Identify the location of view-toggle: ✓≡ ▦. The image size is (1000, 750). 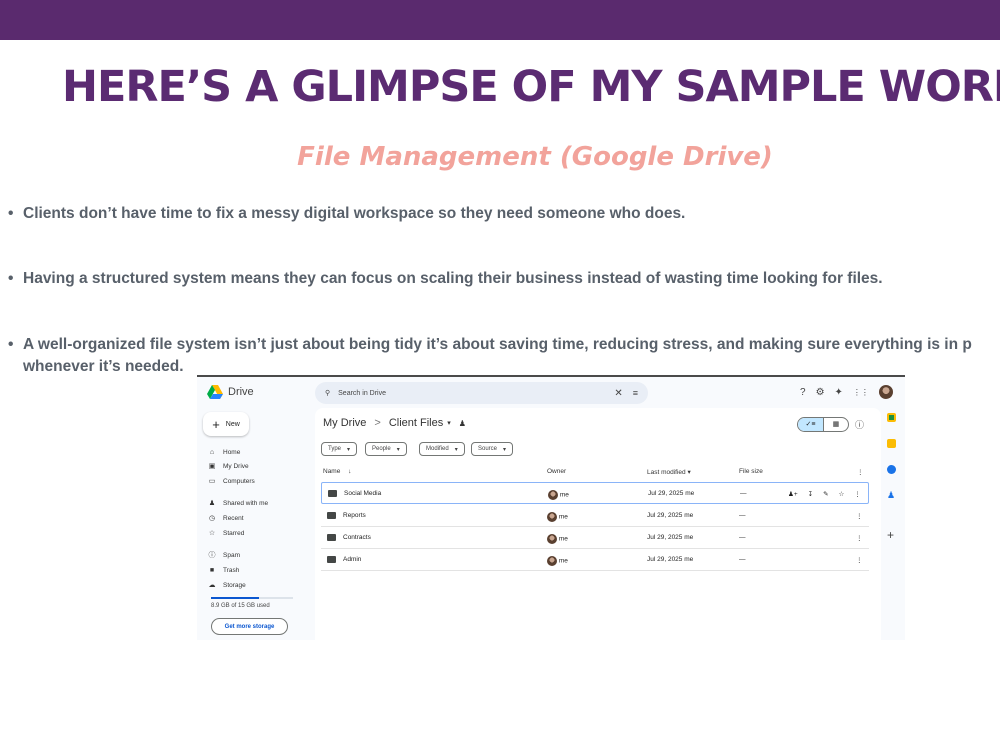
(823, 424).